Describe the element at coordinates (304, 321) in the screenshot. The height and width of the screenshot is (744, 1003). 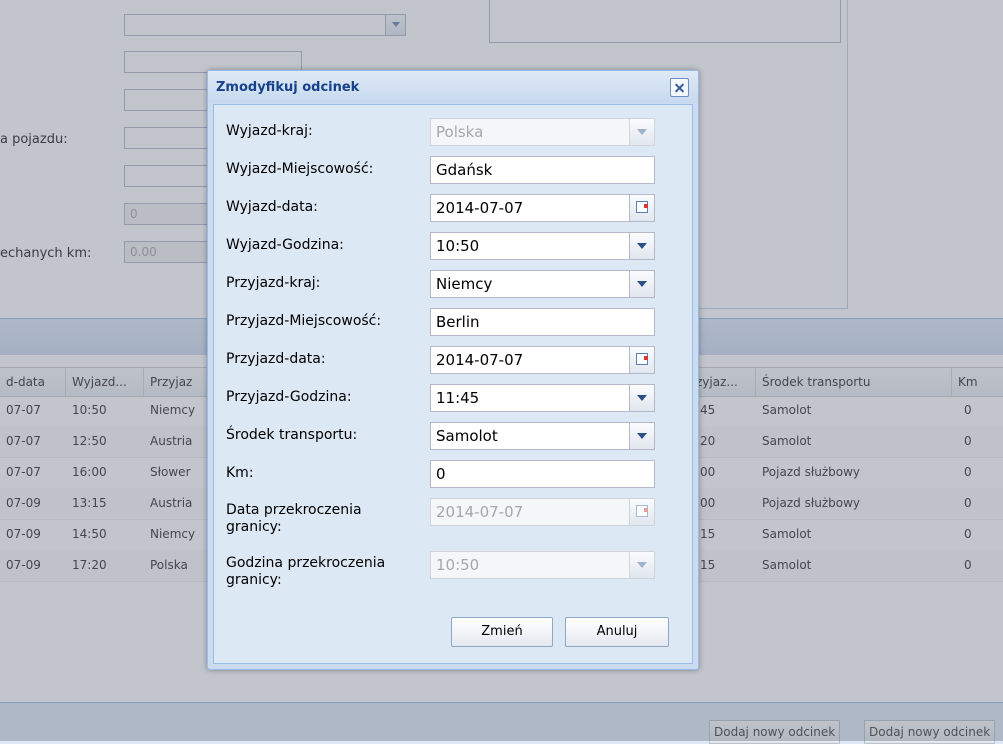
I see `arrival-city-label: Przyjazd-Miejscowość:` at that location.